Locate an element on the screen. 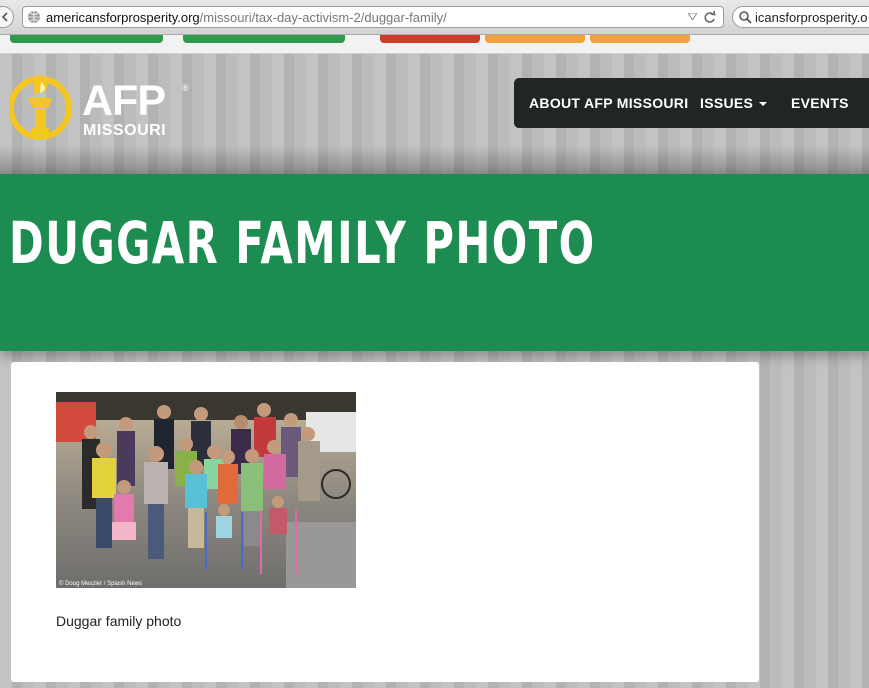  back-button is located at coordinates (7, 17).